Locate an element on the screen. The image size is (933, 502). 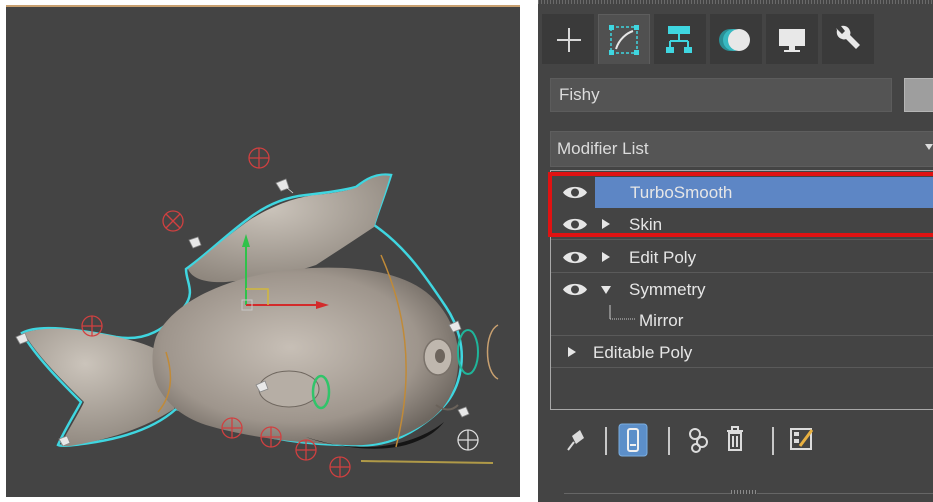
remove-modifier-button is located at coordinates (735, 440).